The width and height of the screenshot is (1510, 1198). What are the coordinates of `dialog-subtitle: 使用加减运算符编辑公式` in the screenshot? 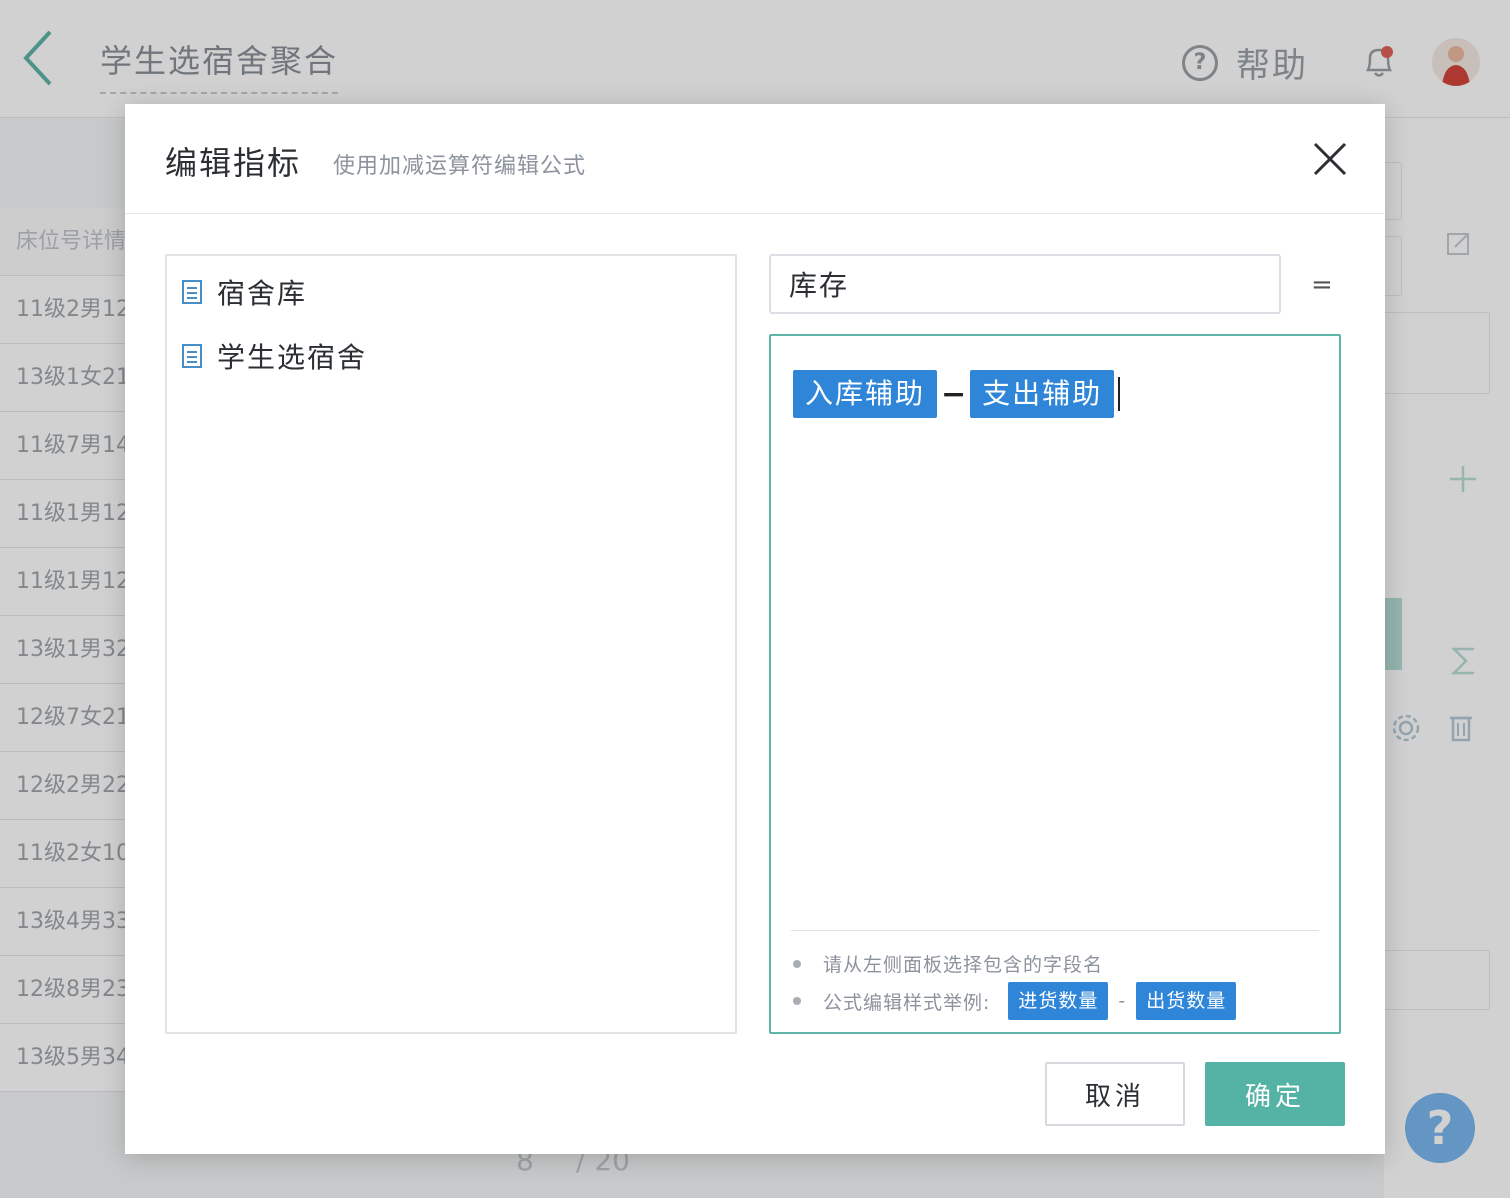 It's located at (460, 166).